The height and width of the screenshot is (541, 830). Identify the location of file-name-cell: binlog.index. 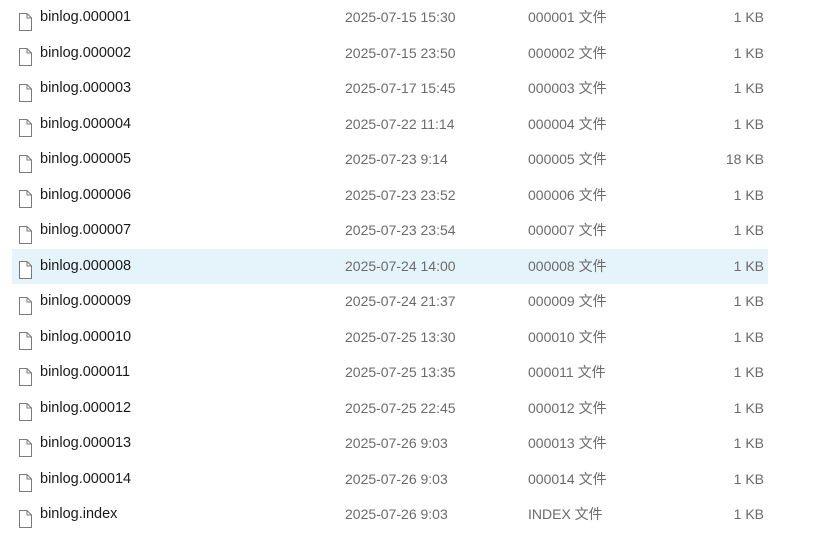
(67, 515).